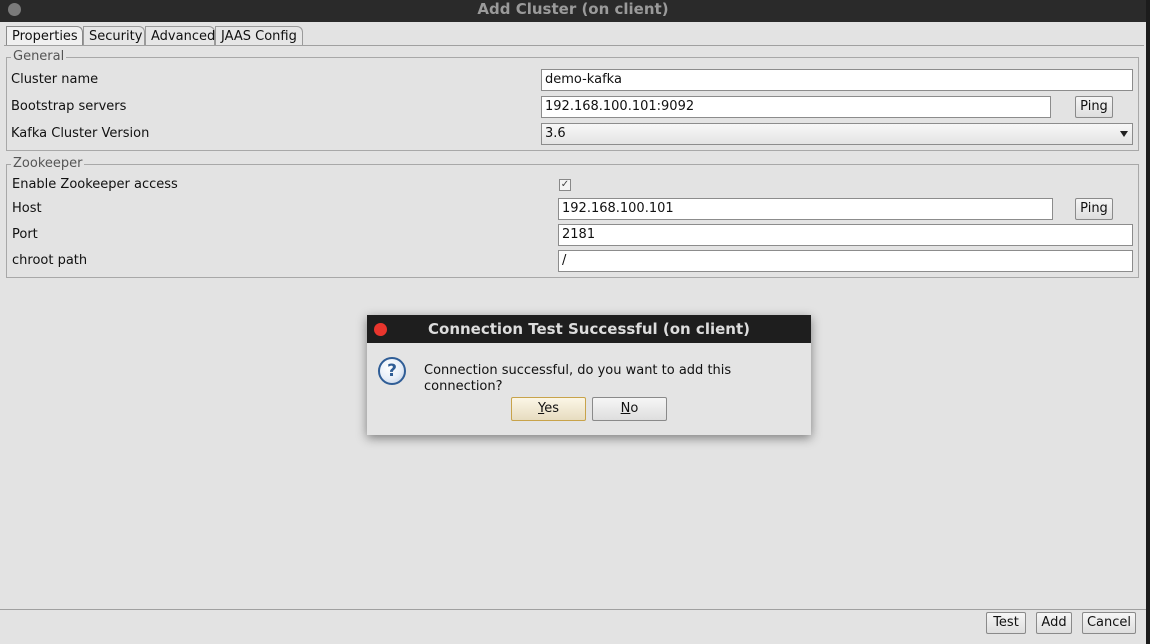  I want to click on test-button: Test, so click(1006, 623).